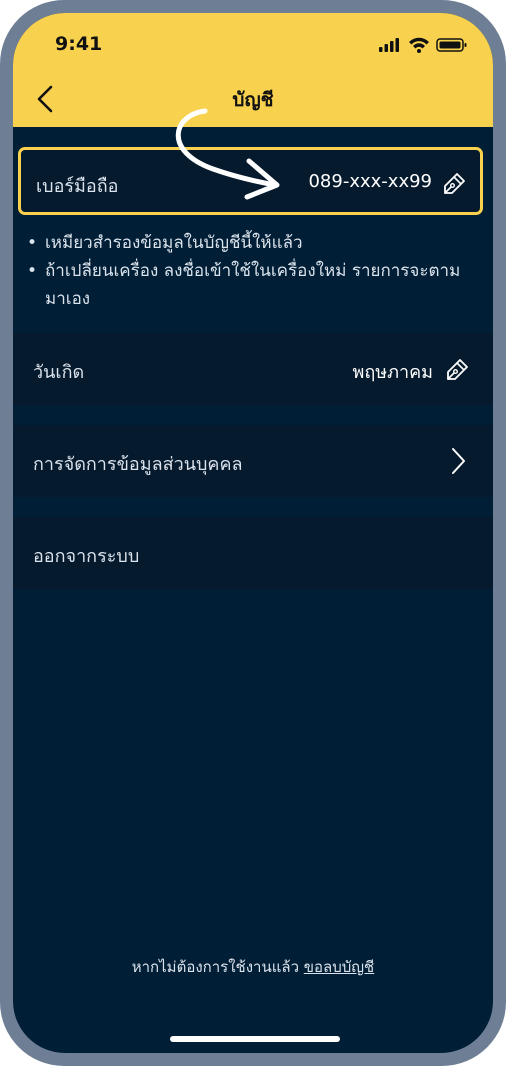 The height and width of the screenshot is (1066, 506). I want to click on birthday-value: พฤษภาคม, so click(392, 372).